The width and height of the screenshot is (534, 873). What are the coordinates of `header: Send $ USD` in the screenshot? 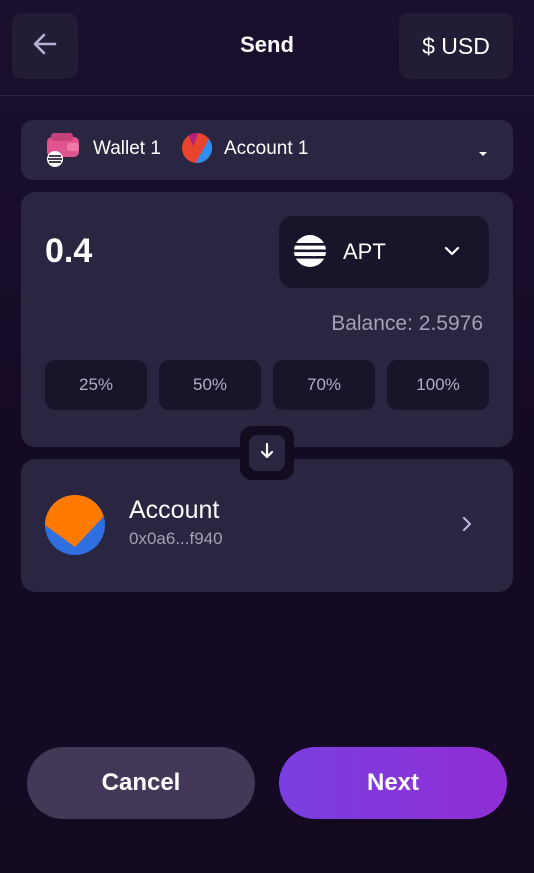 It's located at (267, 48).